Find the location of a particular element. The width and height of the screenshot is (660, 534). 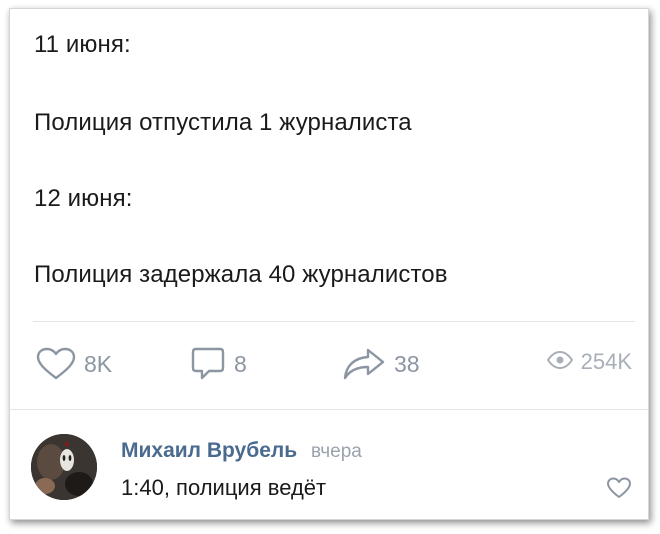

comment-button: 8 is located at coordinates (218, 364).